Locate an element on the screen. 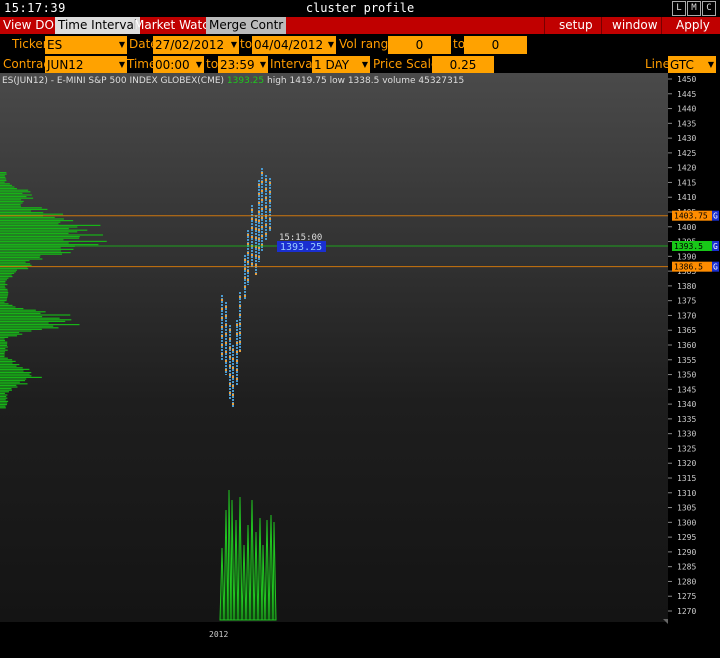 Image resolution: width=720 pixels, height=658 pixels. time-axis is located at coordinates (360, 640).